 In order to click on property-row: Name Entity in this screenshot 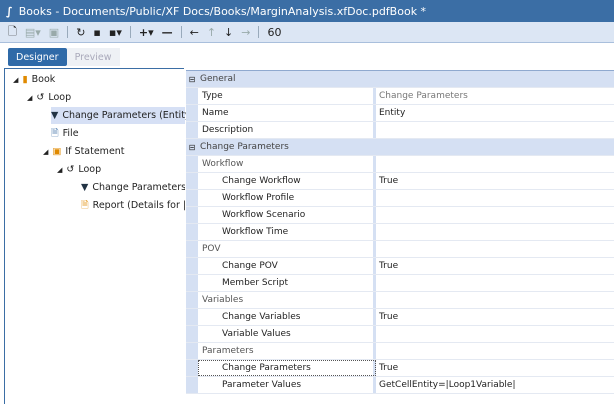, I will do `click(400, 113)`.